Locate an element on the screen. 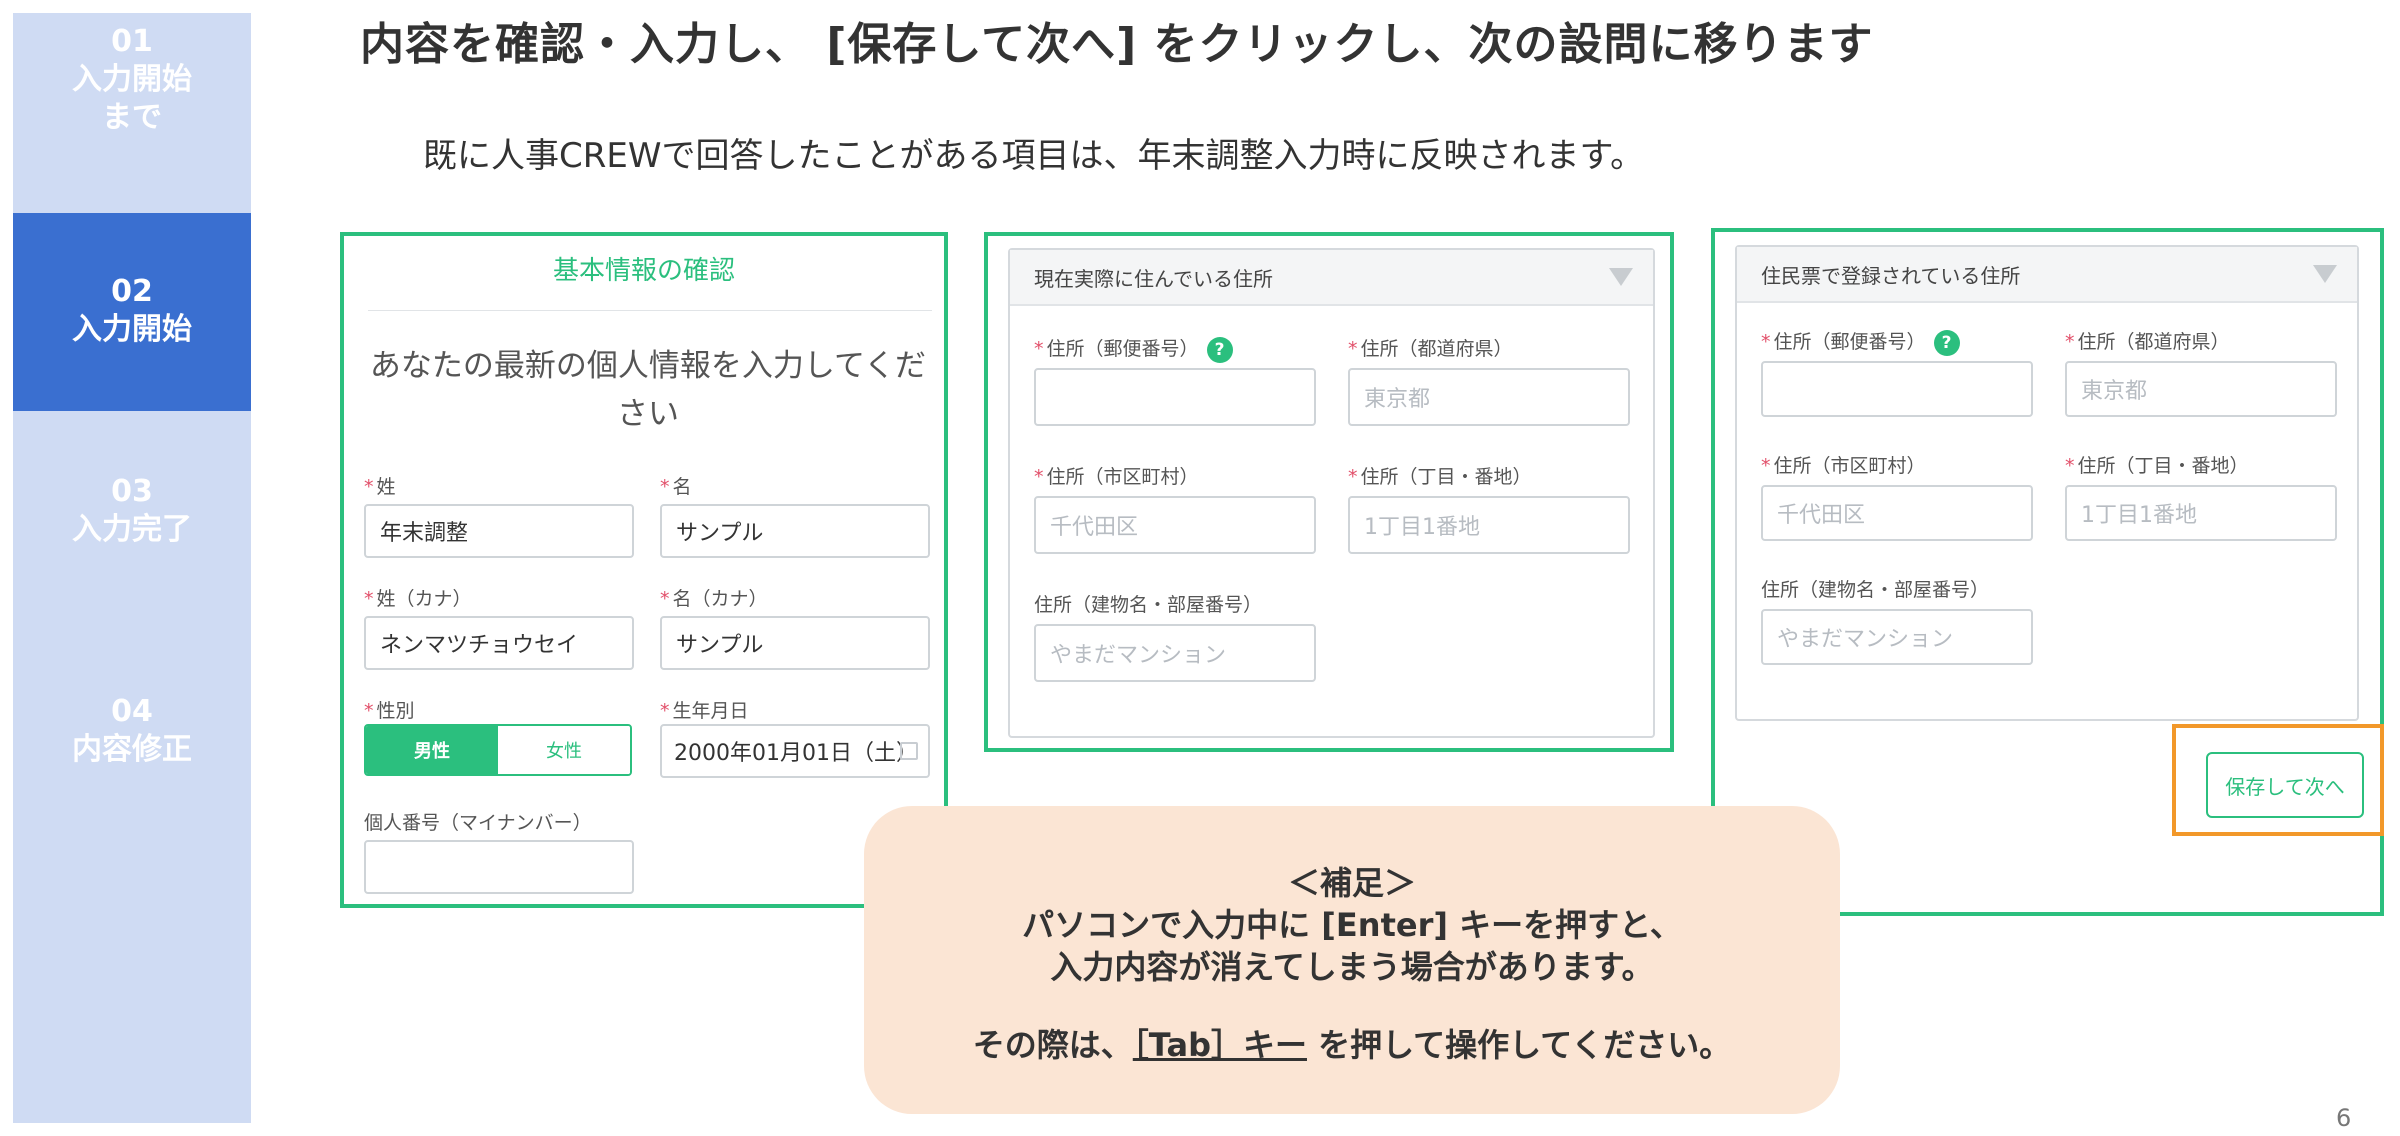 This screenshot has height=1136, width=2400. birth-label: * 生年月日 is located at coordinates (704, 711).